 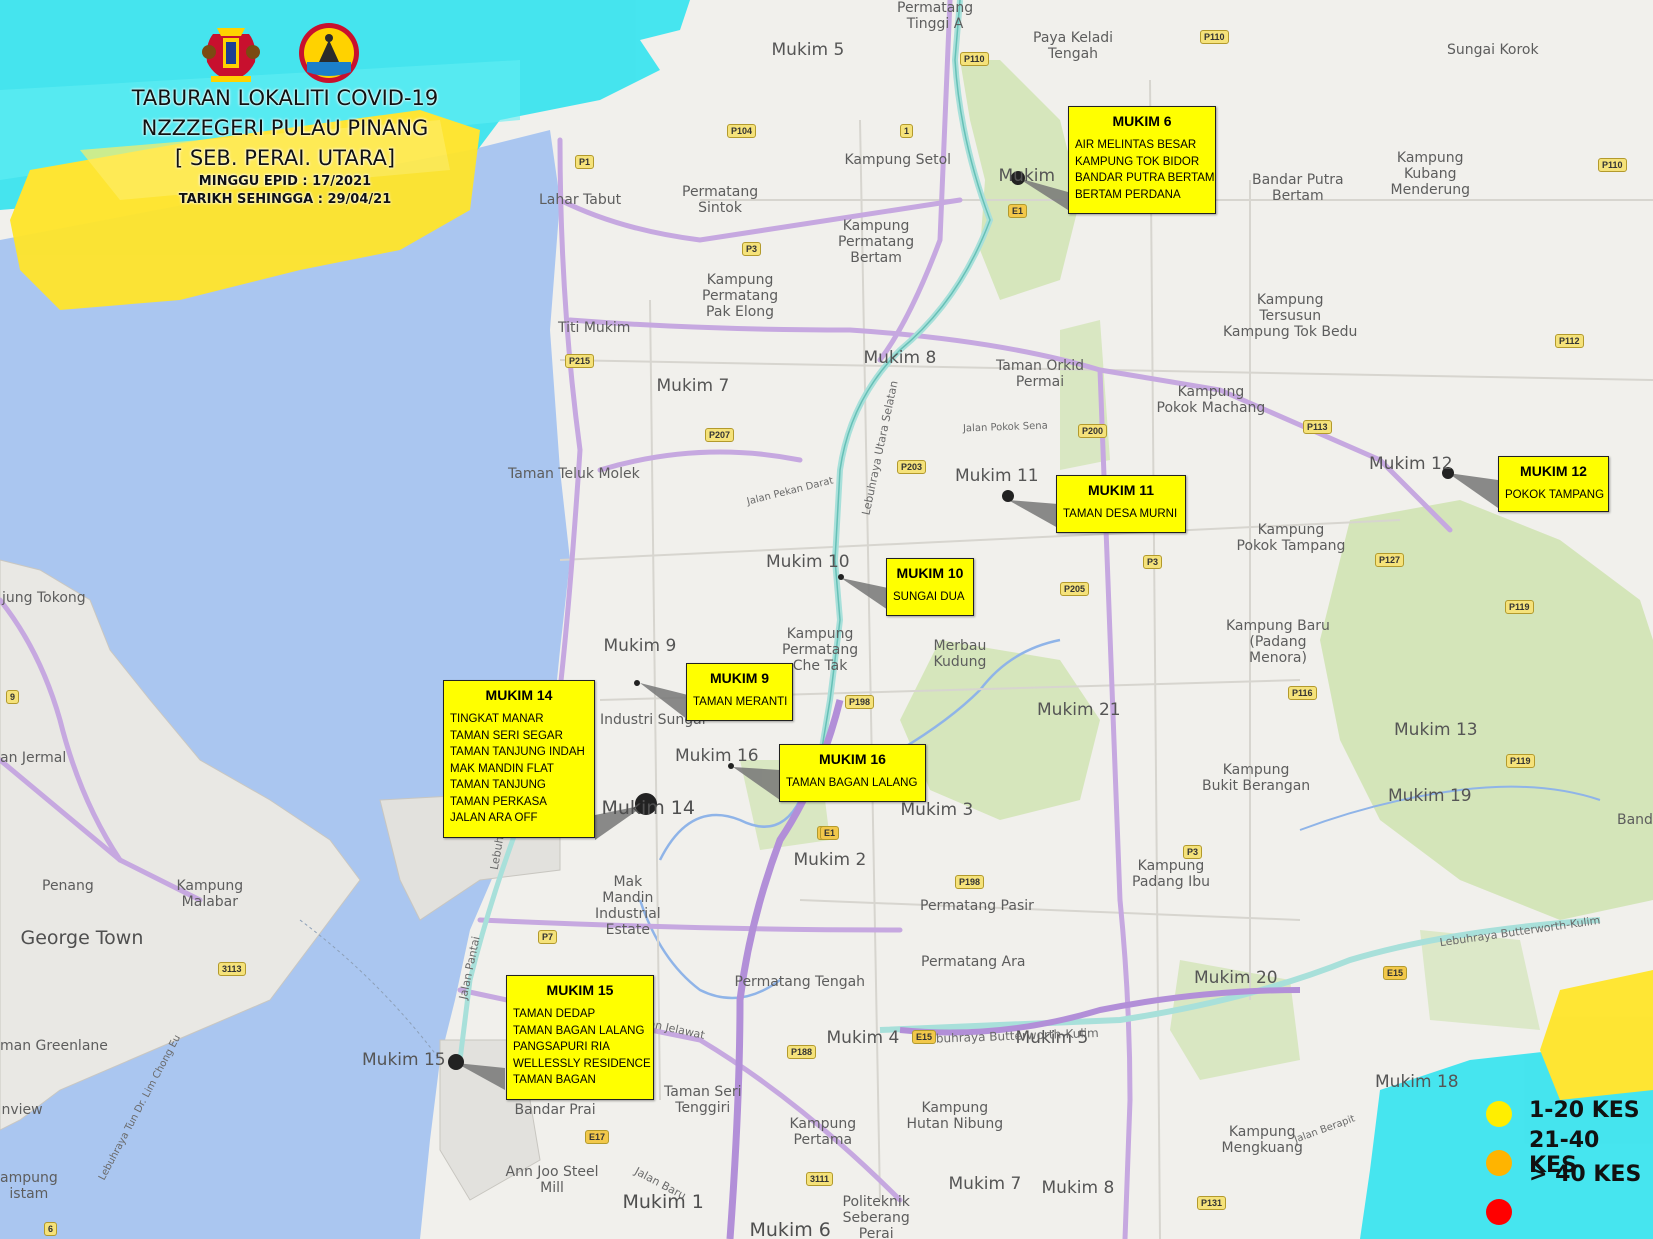 What do you see at coordinates (1262, 1140) in the screenshot?
I see `place-label: Kampung Mengkuang` at bounding box center [1262, 1140].